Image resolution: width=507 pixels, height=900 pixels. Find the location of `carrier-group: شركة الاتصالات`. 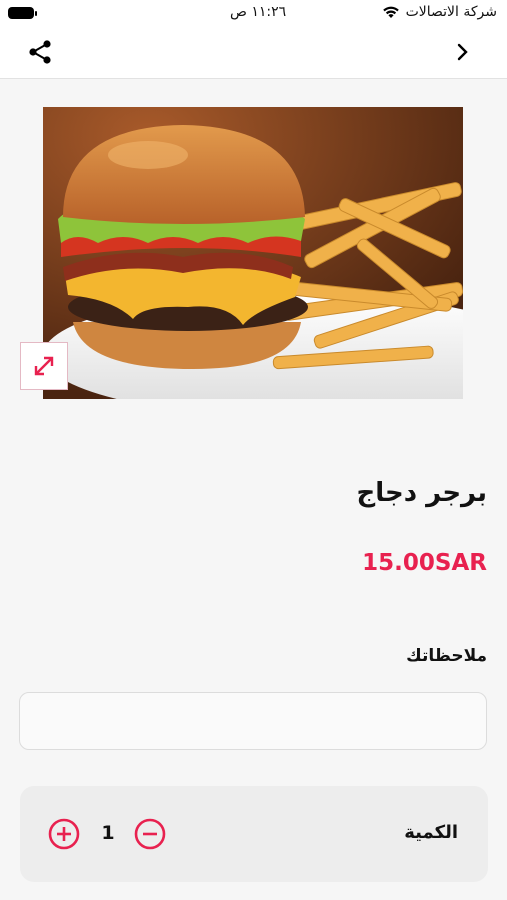

carrier-group: شركة الاتصالات is located at coordinates (439, 12).